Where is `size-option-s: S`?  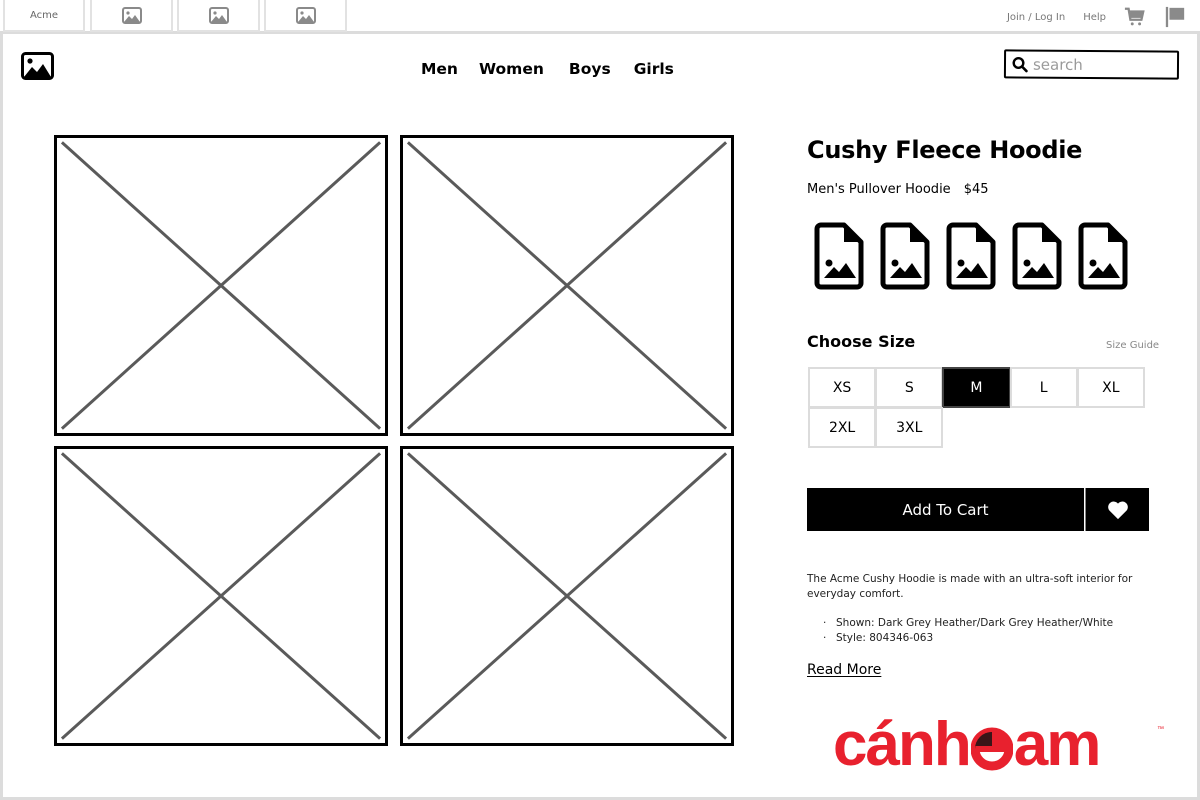
size-option-s: S is located at coordinates (909, 387).